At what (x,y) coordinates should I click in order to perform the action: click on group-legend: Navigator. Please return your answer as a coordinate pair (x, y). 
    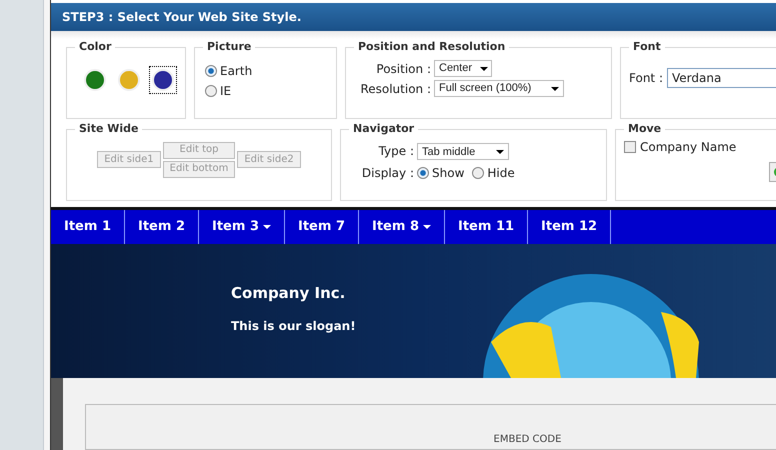
    Looking at the image, I should click on (383, 129).